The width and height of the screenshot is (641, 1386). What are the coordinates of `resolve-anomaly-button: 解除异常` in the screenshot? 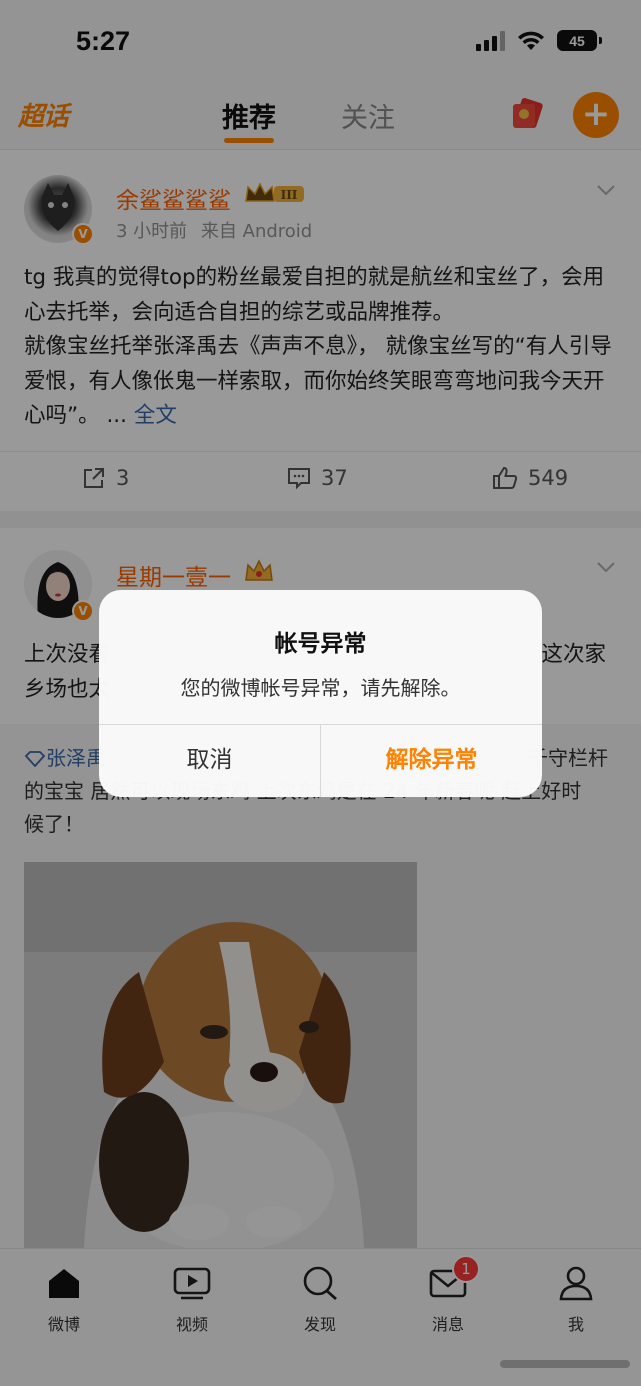 It's located at (431, 760).